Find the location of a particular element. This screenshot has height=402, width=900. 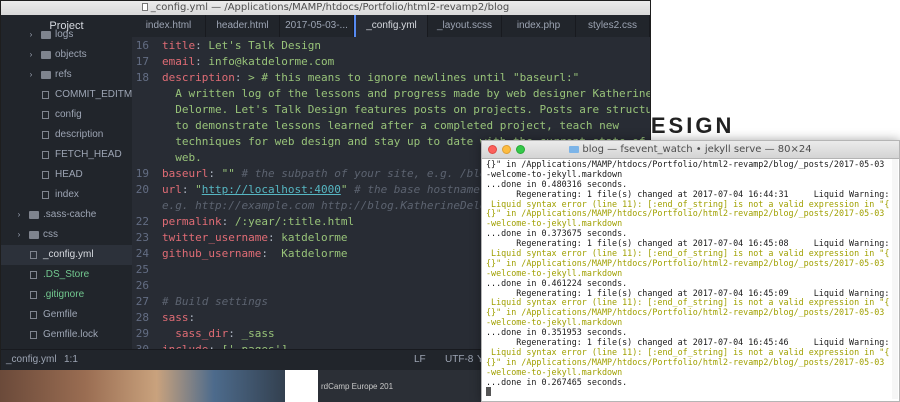

tree-item: › .sass-cache is located at coordinates (66, 215).